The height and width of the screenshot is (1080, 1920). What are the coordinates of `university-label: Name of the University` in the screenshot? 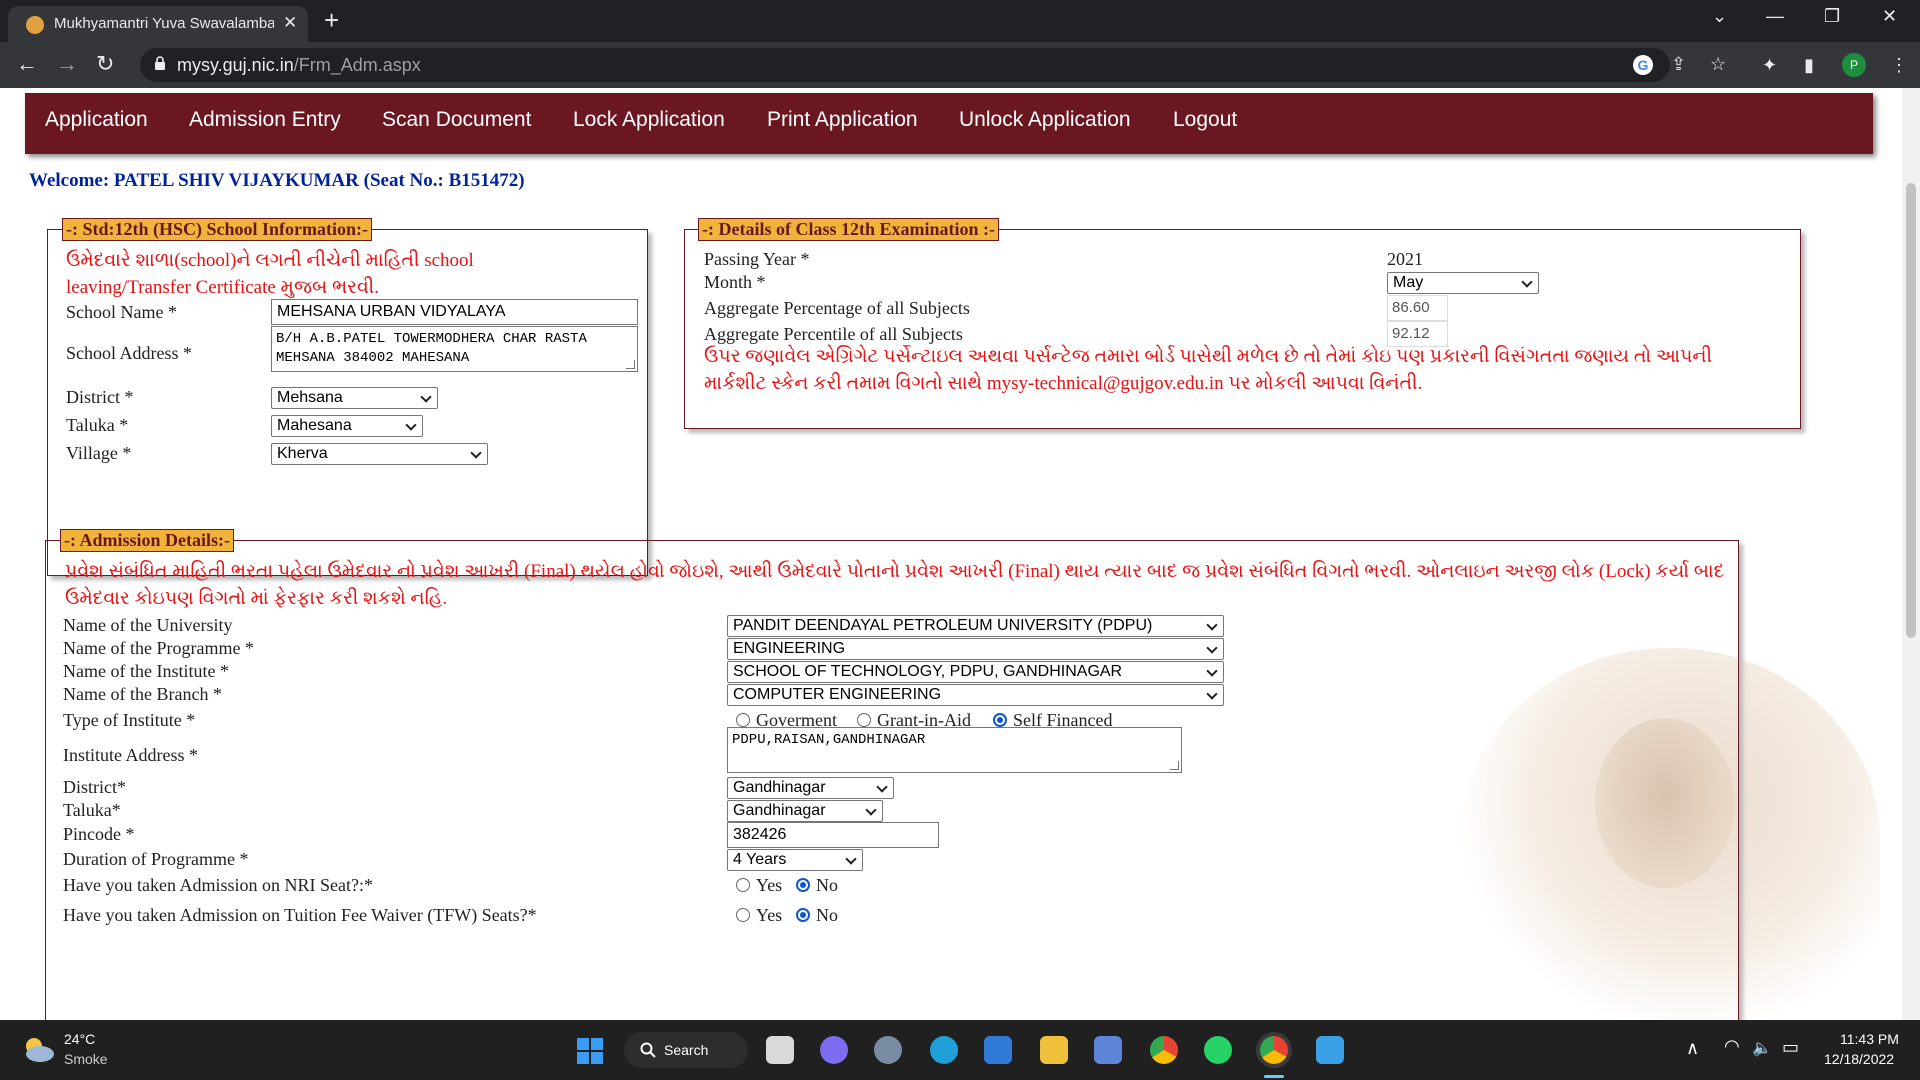 It's located at (148, 625).